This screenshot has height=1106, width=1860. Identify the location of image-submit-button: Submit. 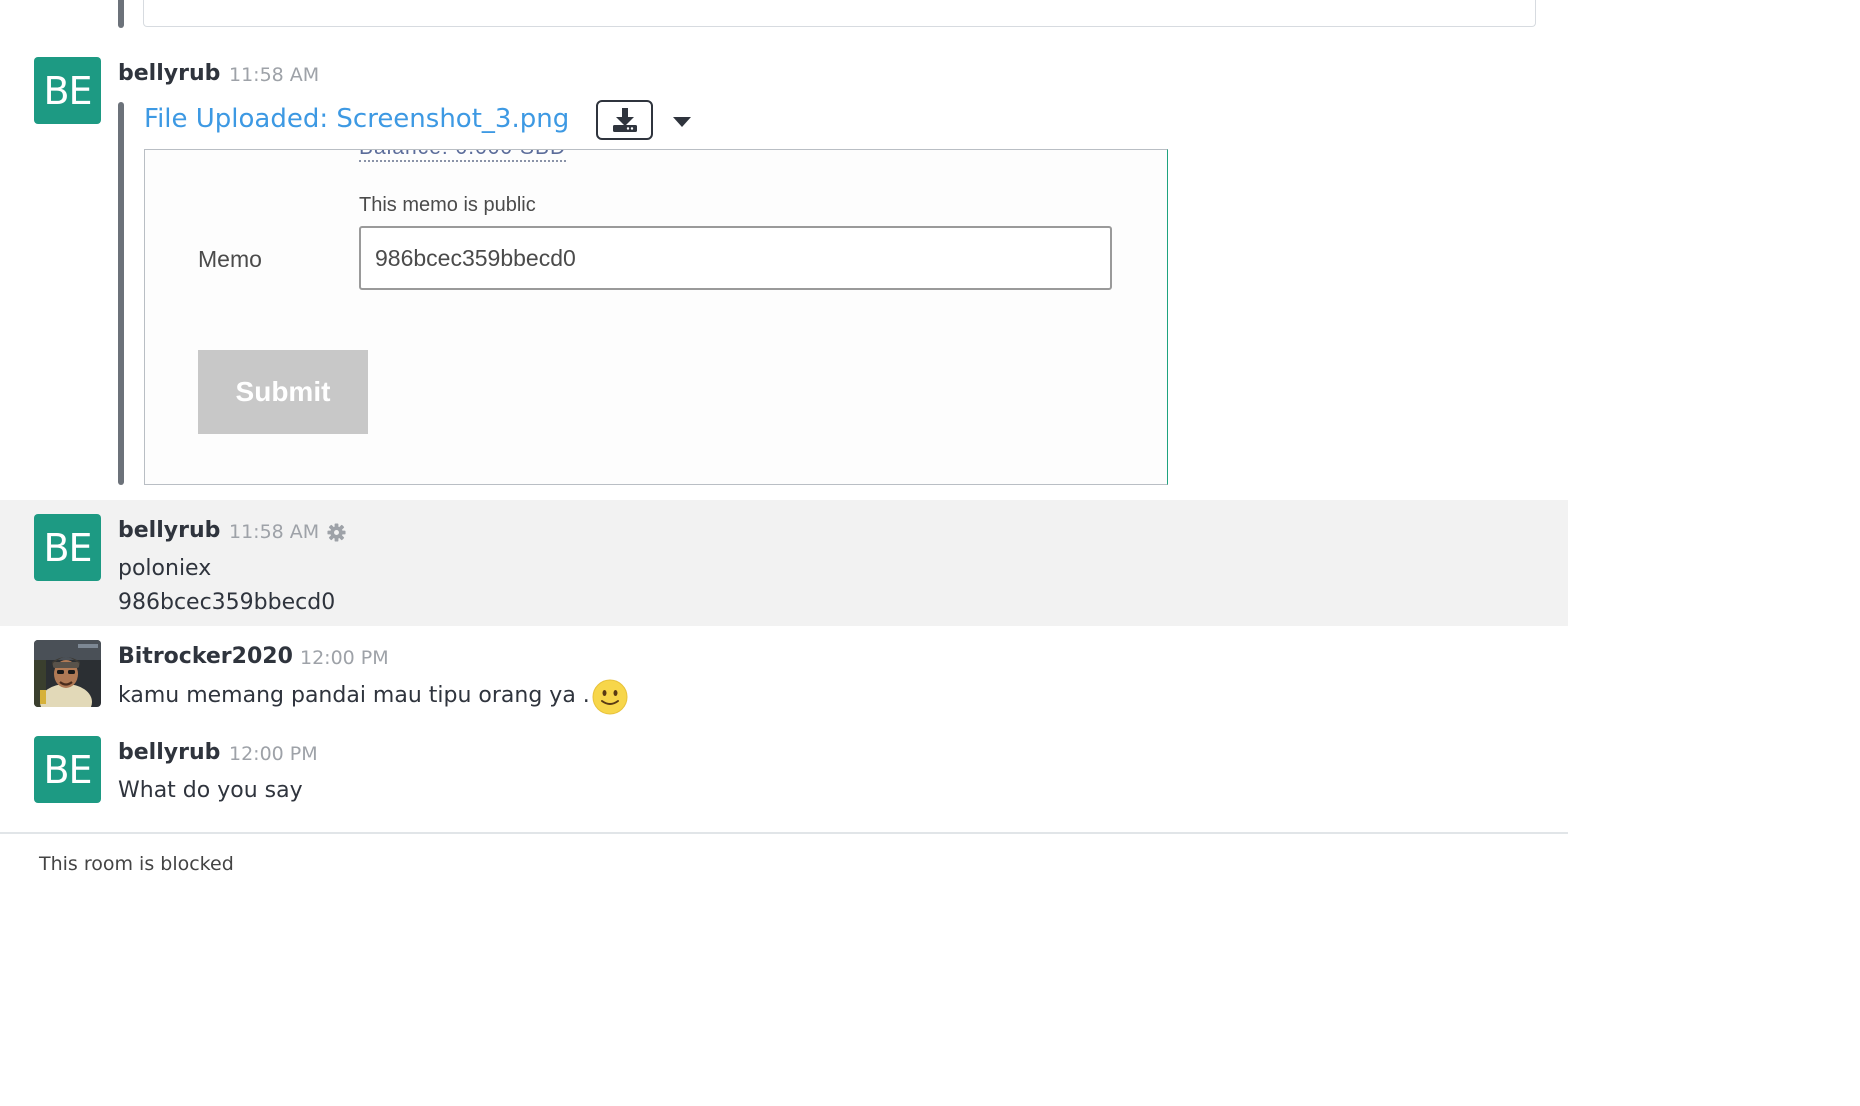
(283, 392).